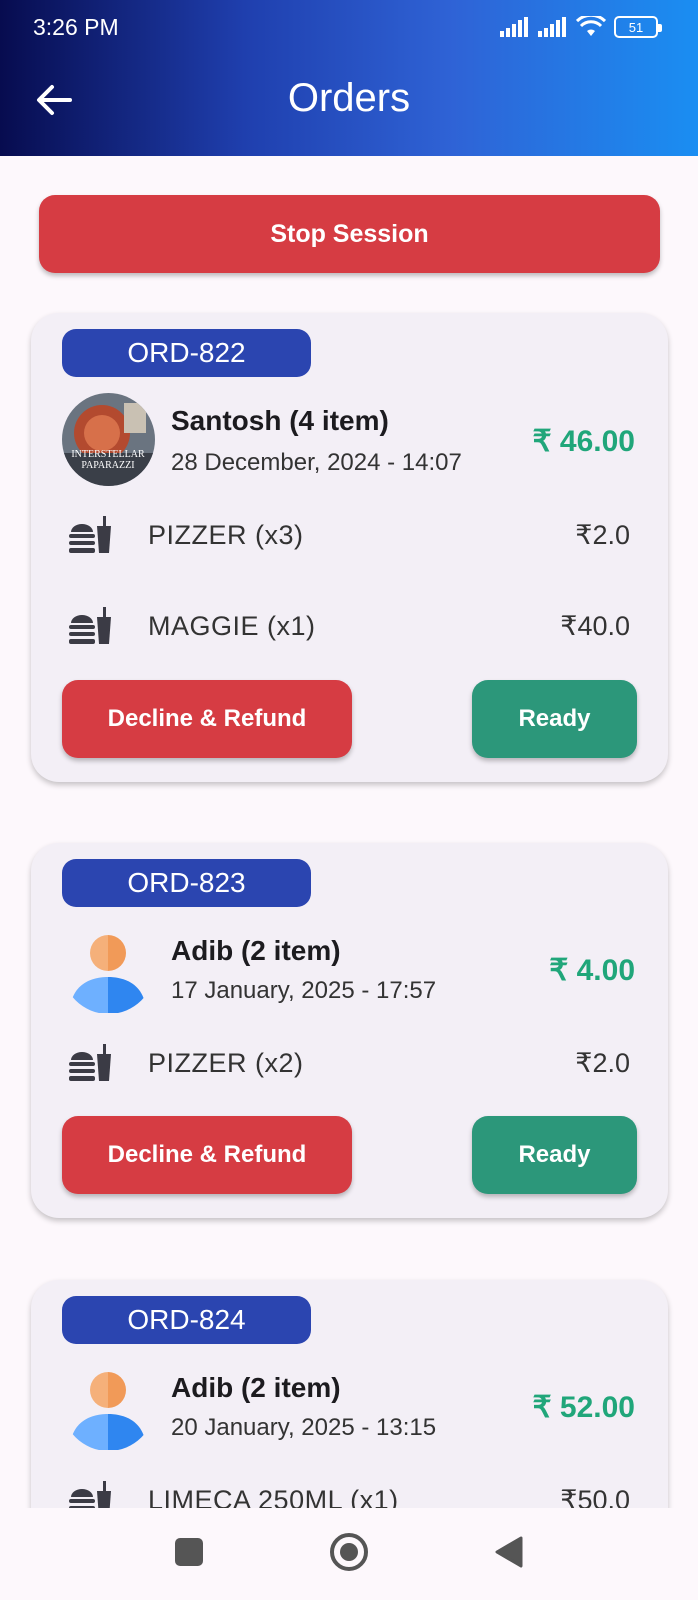  I want to click on square-icon, so click(189, 1552).